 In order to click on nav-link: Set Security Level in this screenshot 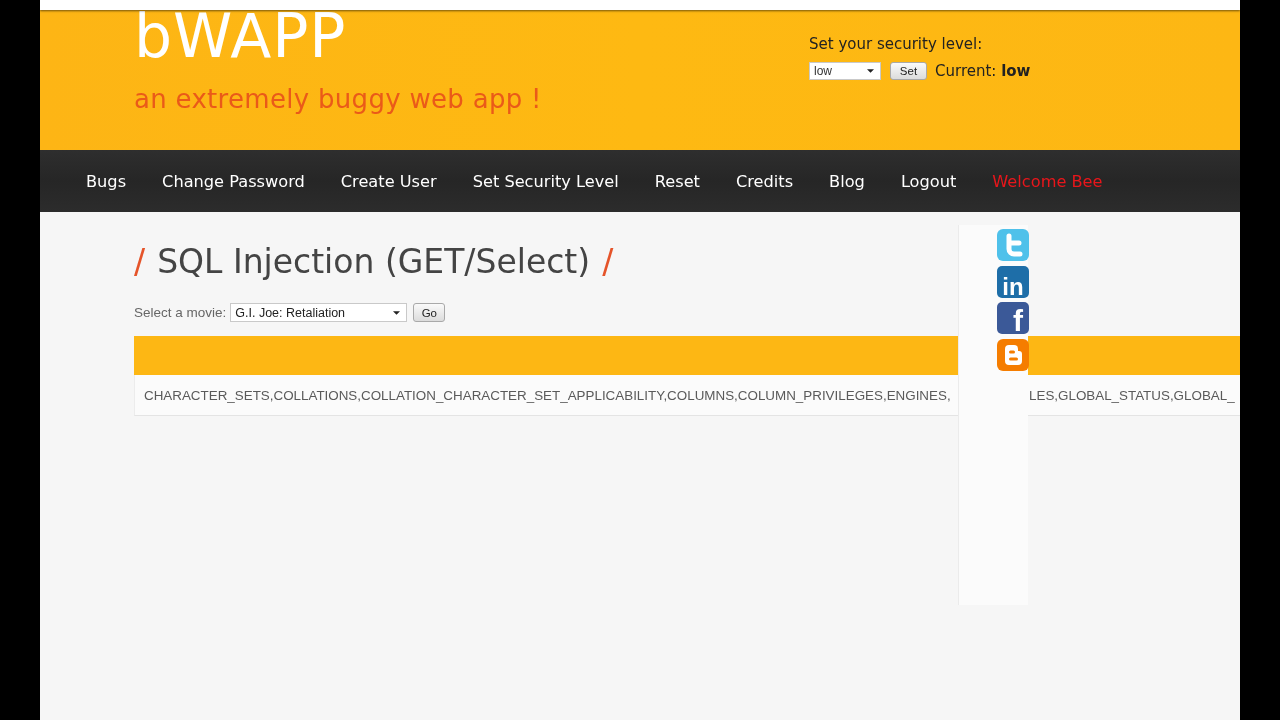, I will do `click(545, 181)`.